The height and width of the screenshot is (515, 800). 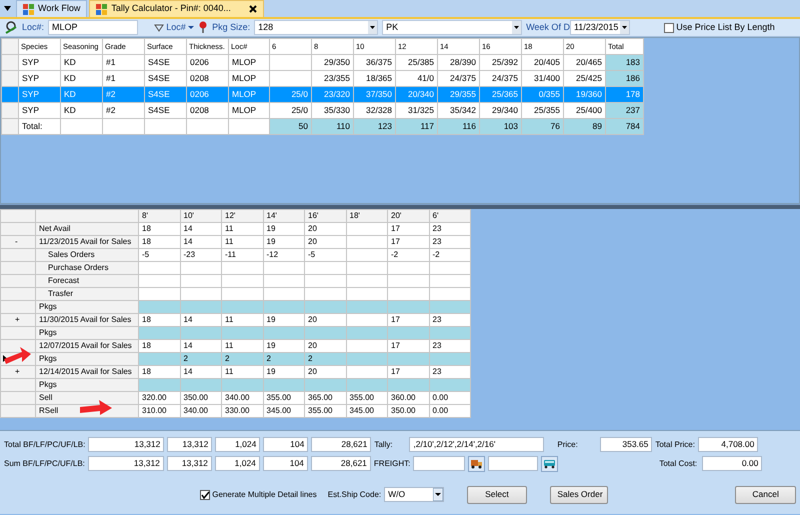 What do you see at coordinates (283, 216) in the screenshot?
I see `column-header: 14'` at bounding box center [283, 216].